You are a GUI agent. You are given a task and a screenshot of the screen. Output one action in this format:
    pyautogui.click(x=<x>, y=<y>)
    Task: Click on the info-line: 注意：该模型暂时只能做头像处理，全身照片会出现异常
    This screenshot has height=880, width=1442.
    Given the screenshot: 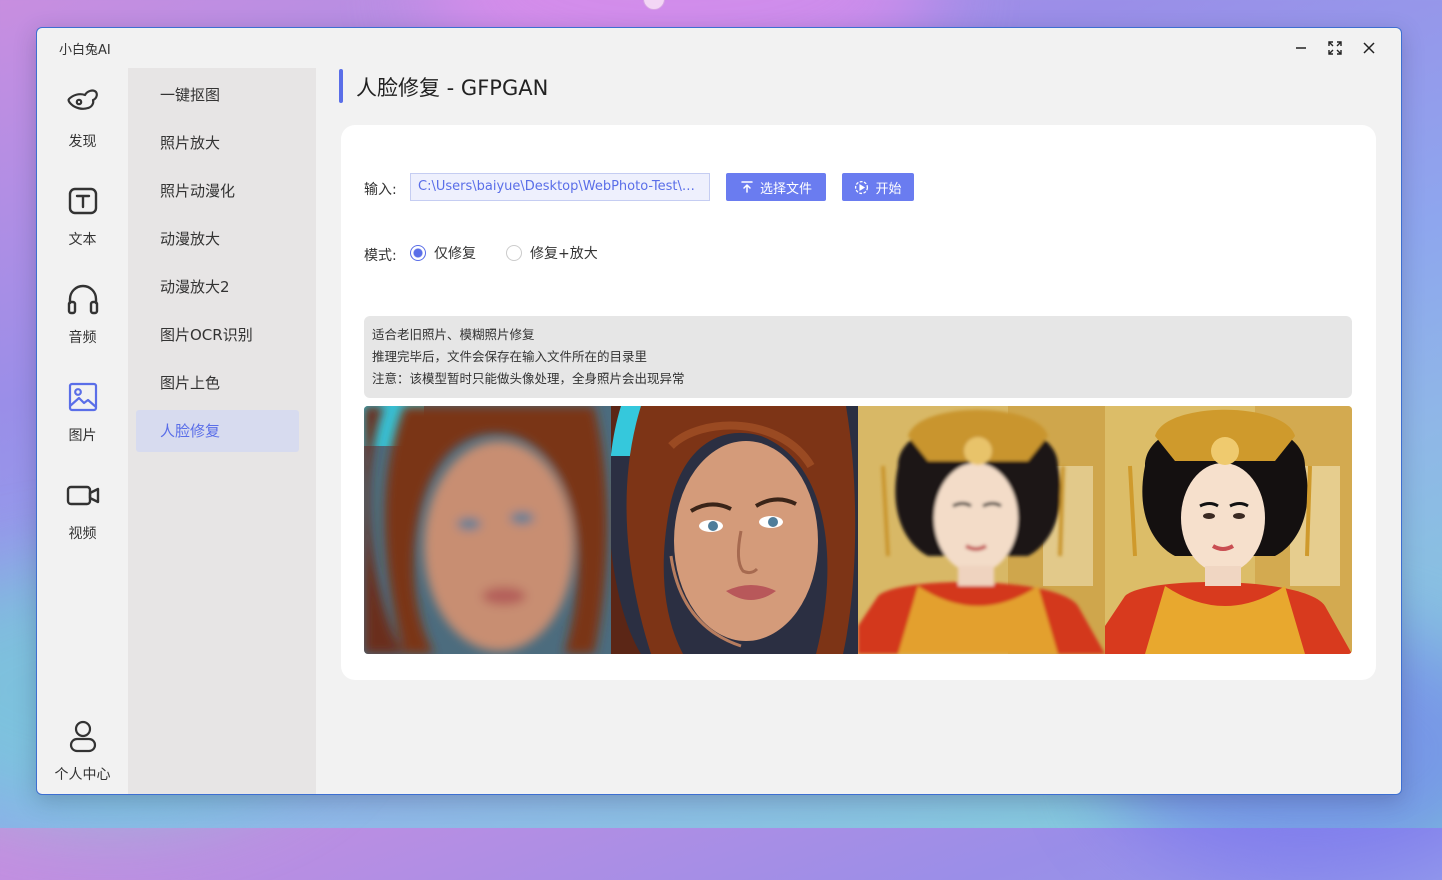 What is the action you would take?
    pyautogui.click(x=528, y=378)
    